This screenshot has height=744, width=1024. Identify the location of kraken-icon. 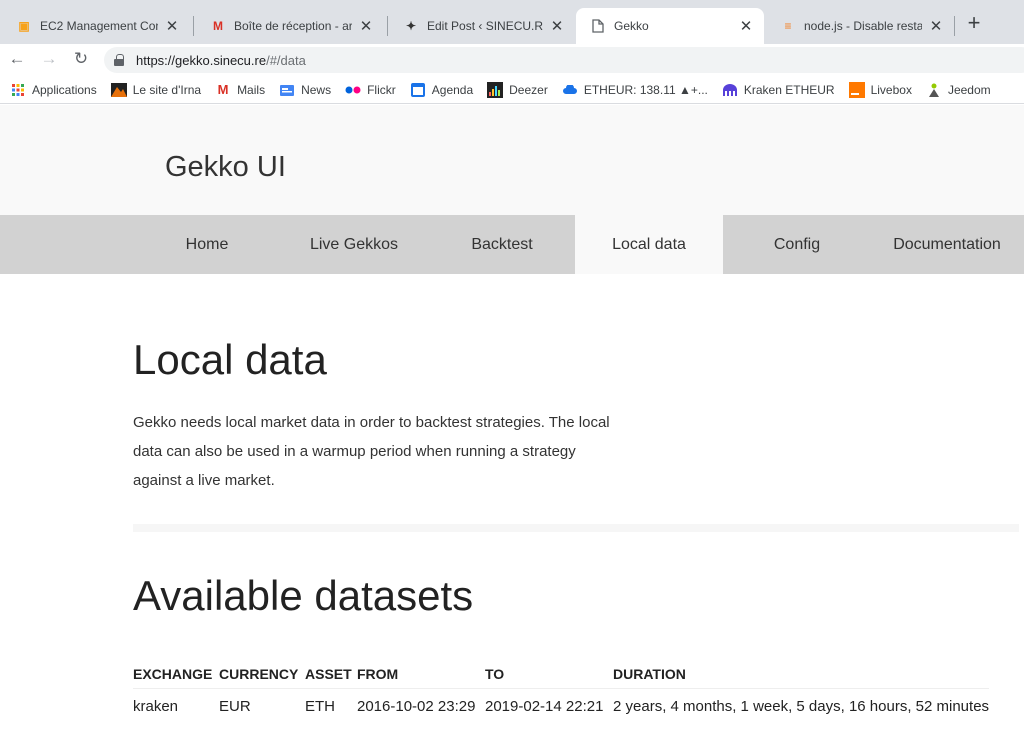
(730, 90).